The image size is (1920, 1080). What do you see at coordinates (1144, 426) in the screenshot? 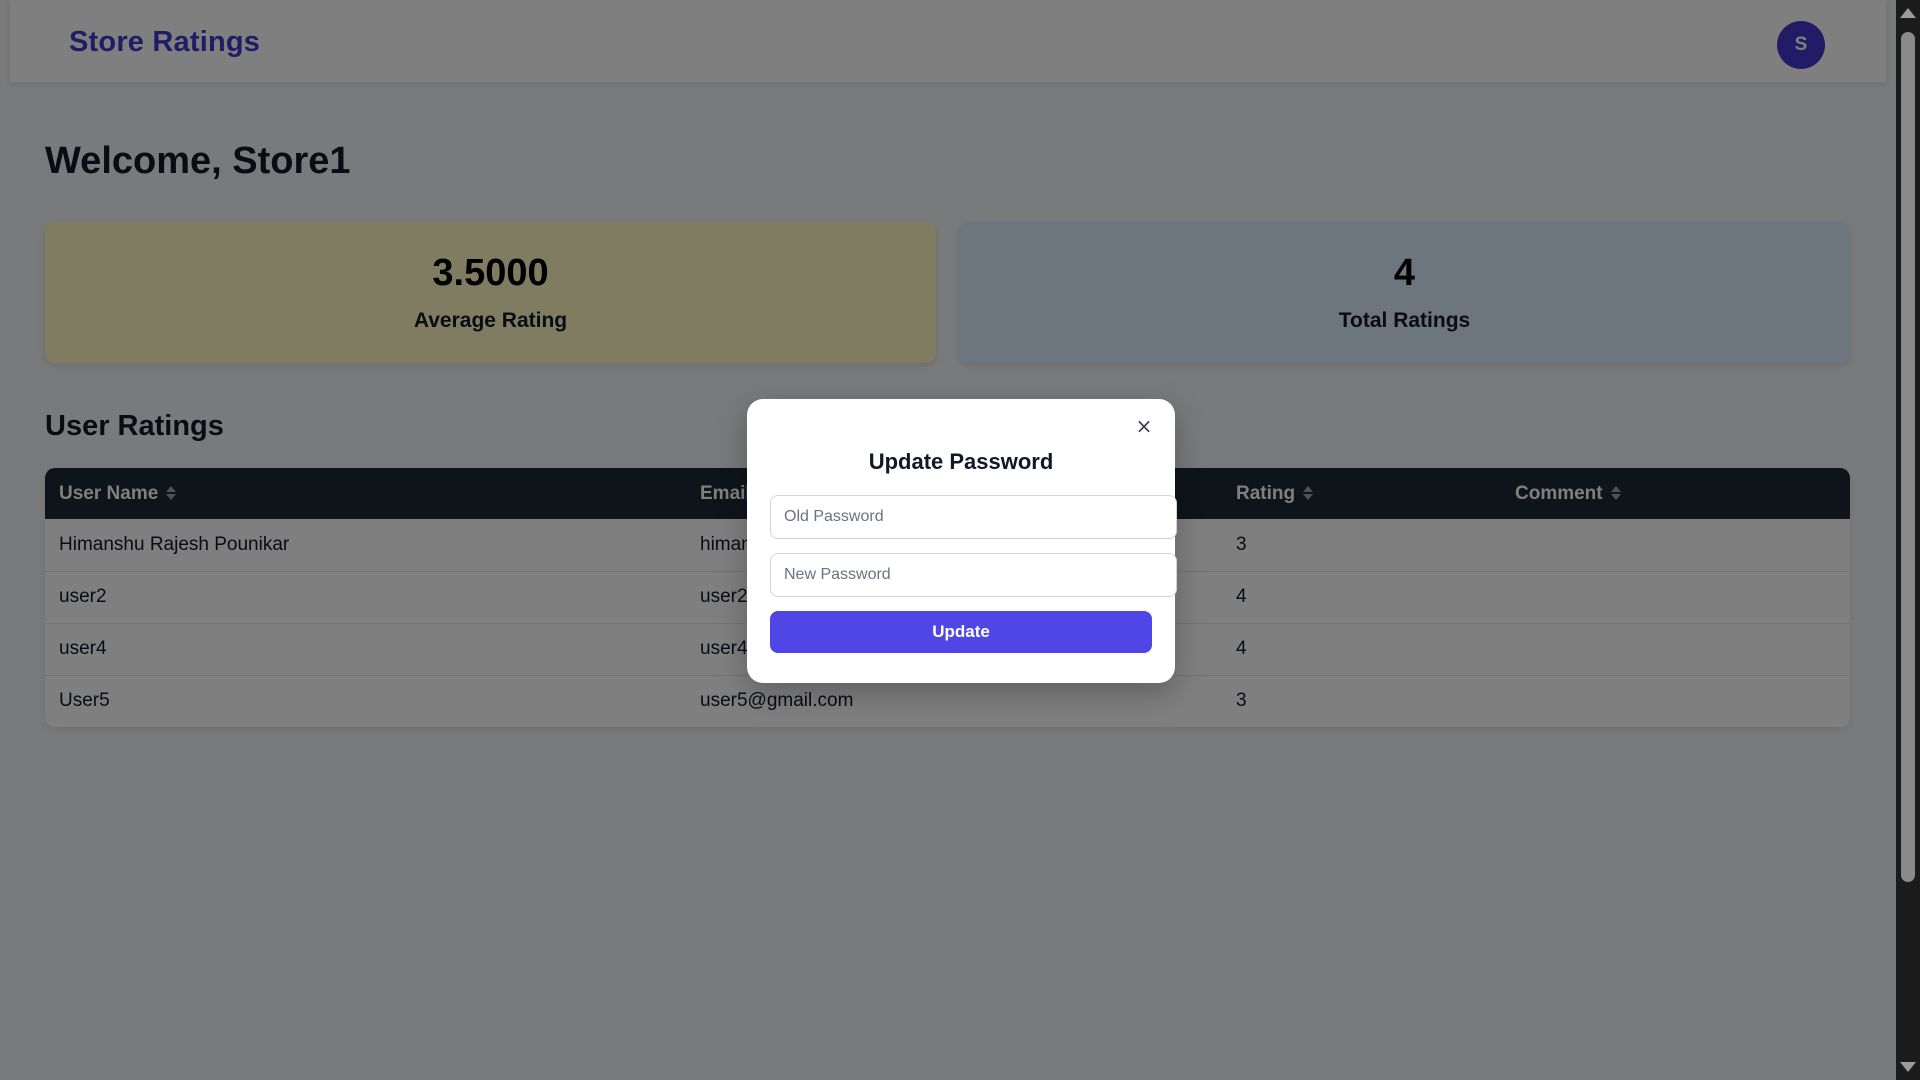
I see `close-icon: ×` at bounding box center [1144, 426].